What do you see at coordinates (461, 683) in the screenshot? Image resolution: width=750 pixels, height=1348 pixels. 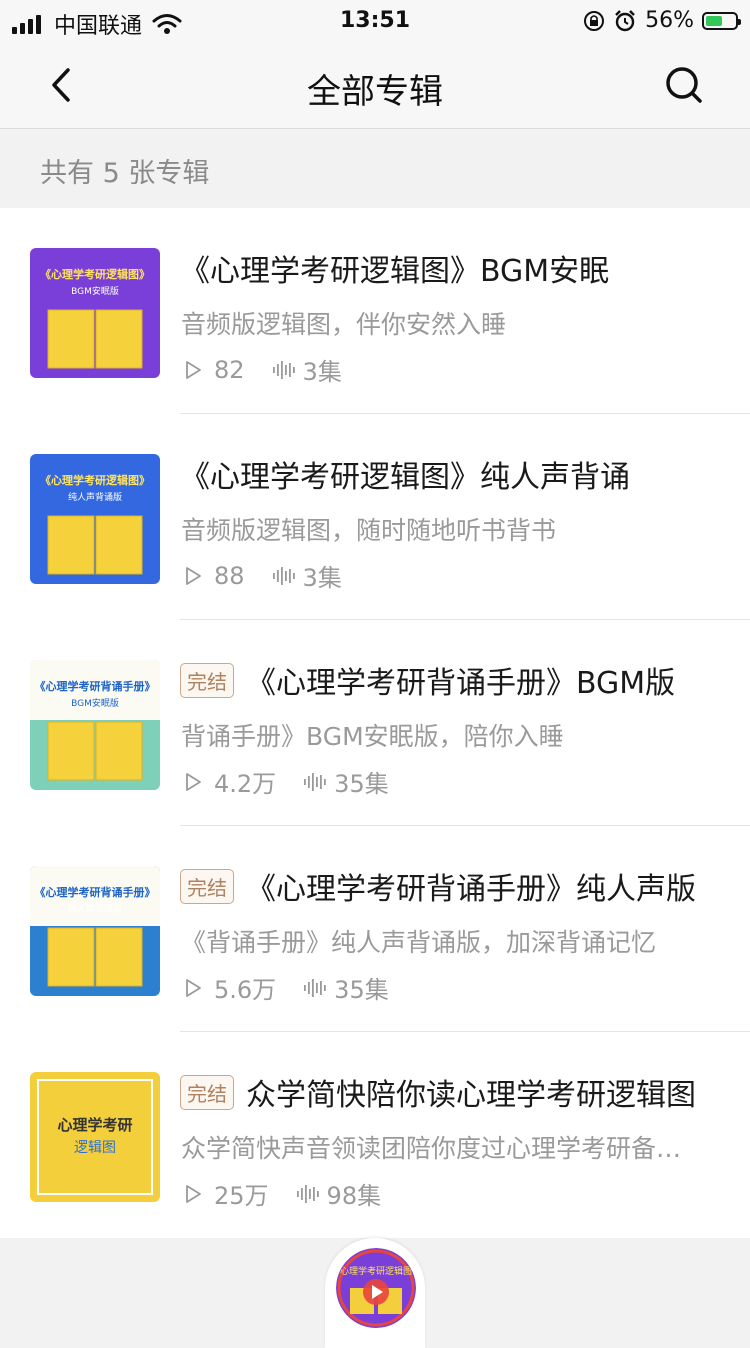 I see `album-title: 《心理学考研背诵手册》BGM版` at bounding box center [461, 683].